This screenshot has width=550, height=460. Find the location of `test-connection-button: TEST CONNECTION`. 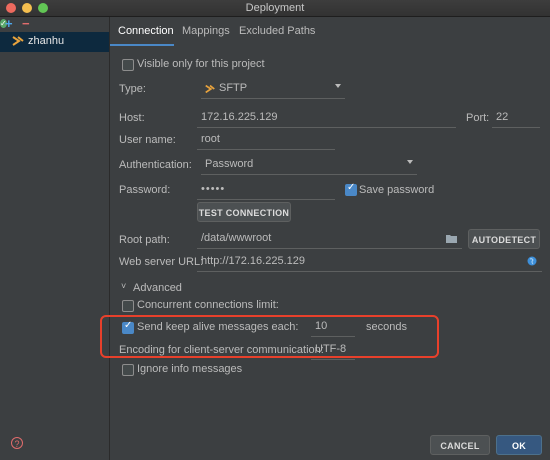

test-connection-button: TEST CONNECTION is located at coordinates (244, 212).